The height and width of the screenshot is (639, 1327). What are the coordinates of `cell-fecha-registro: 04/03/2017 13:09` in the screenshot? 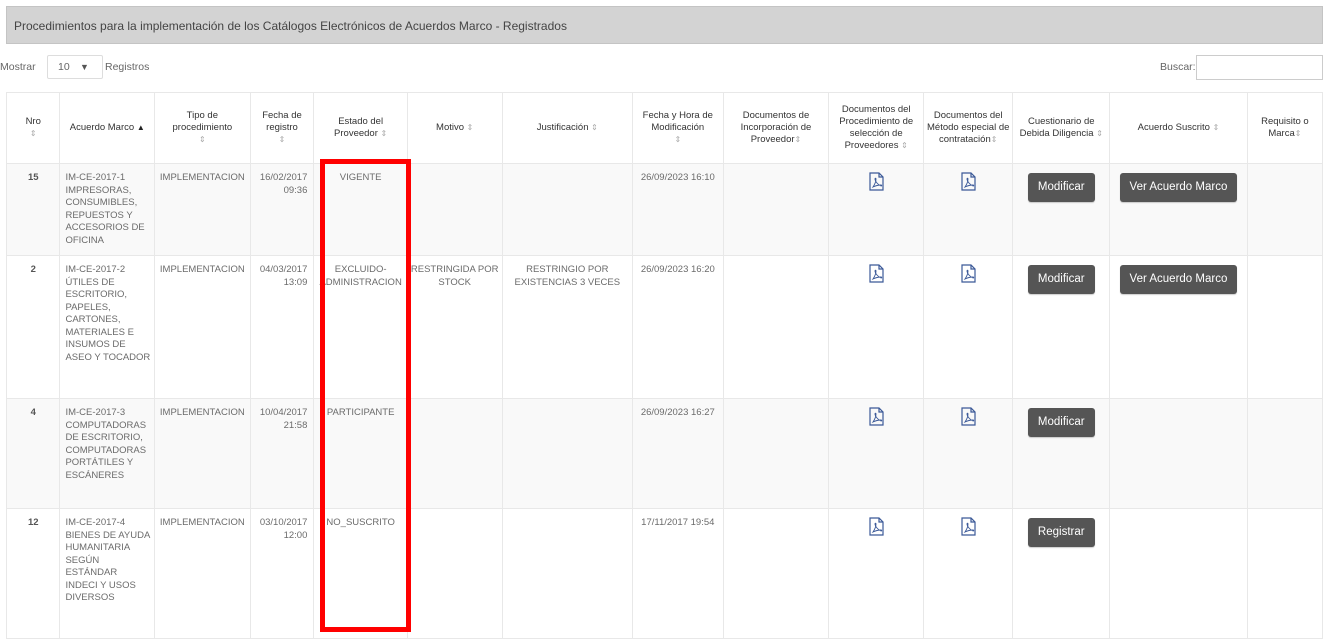 It's located at (282, 327).